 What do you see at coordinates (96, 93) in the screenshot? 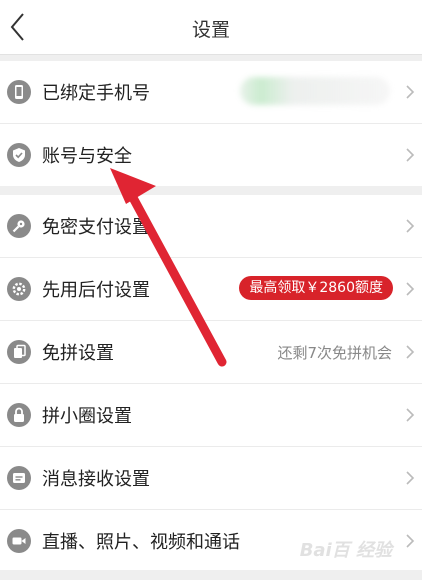
I see `settings-row-label: 已绑定手机号` at bounding box center [96, 93].